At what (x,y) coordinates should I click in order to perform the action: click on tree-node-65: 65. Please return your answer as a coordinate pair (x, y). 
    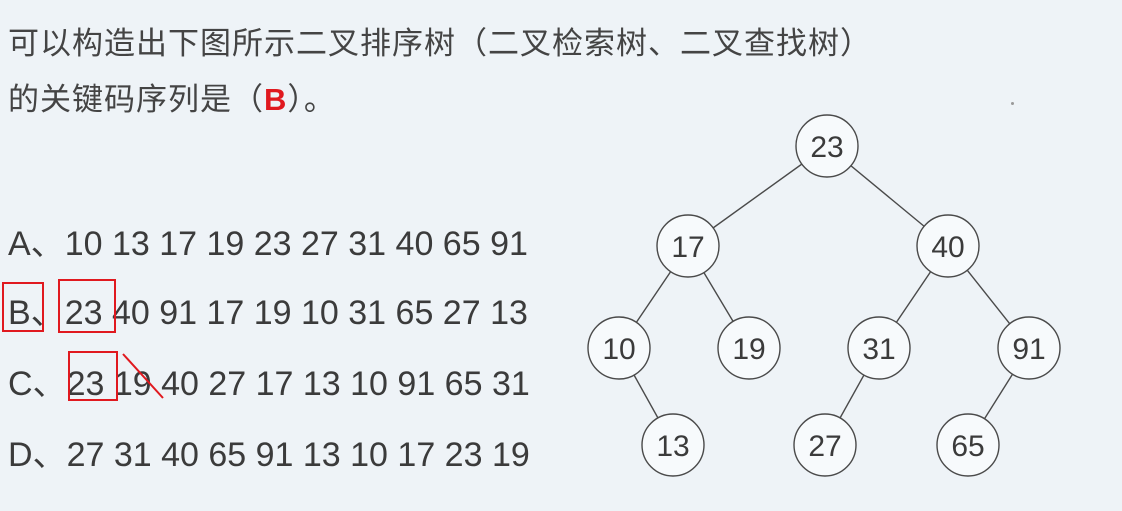
    Looking at the image, I should click on (968, 445).